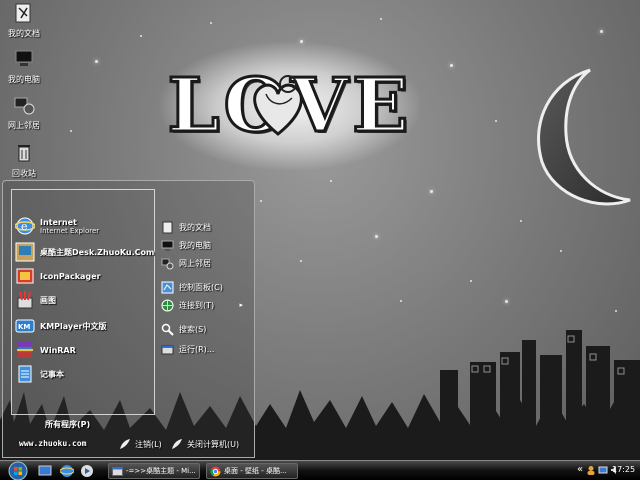 This screenshot has height=480, width=640. What do you see at coordinates (215, 471) in the screenshot?
I see `chrome-icon` at bounding box center [215, 471].